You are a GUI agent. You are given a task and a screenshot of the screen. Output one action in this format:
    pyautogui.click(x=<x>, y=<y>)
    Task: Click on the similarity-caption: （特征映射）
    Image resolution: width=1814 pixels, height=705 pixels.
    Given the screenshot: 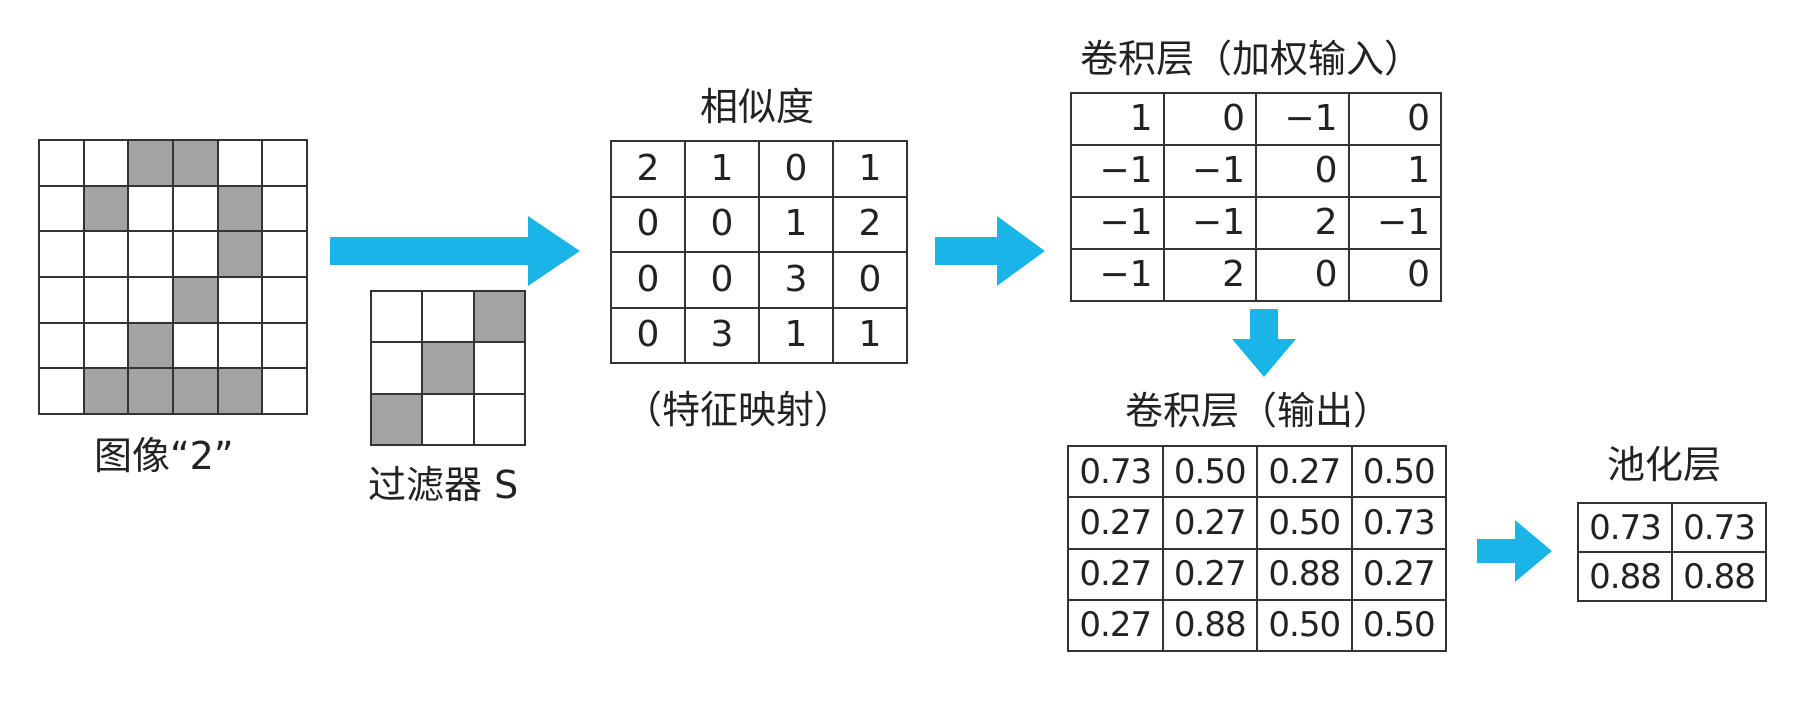 What is the action you would take?
    pyautogui.click(x=738, y=410)
    